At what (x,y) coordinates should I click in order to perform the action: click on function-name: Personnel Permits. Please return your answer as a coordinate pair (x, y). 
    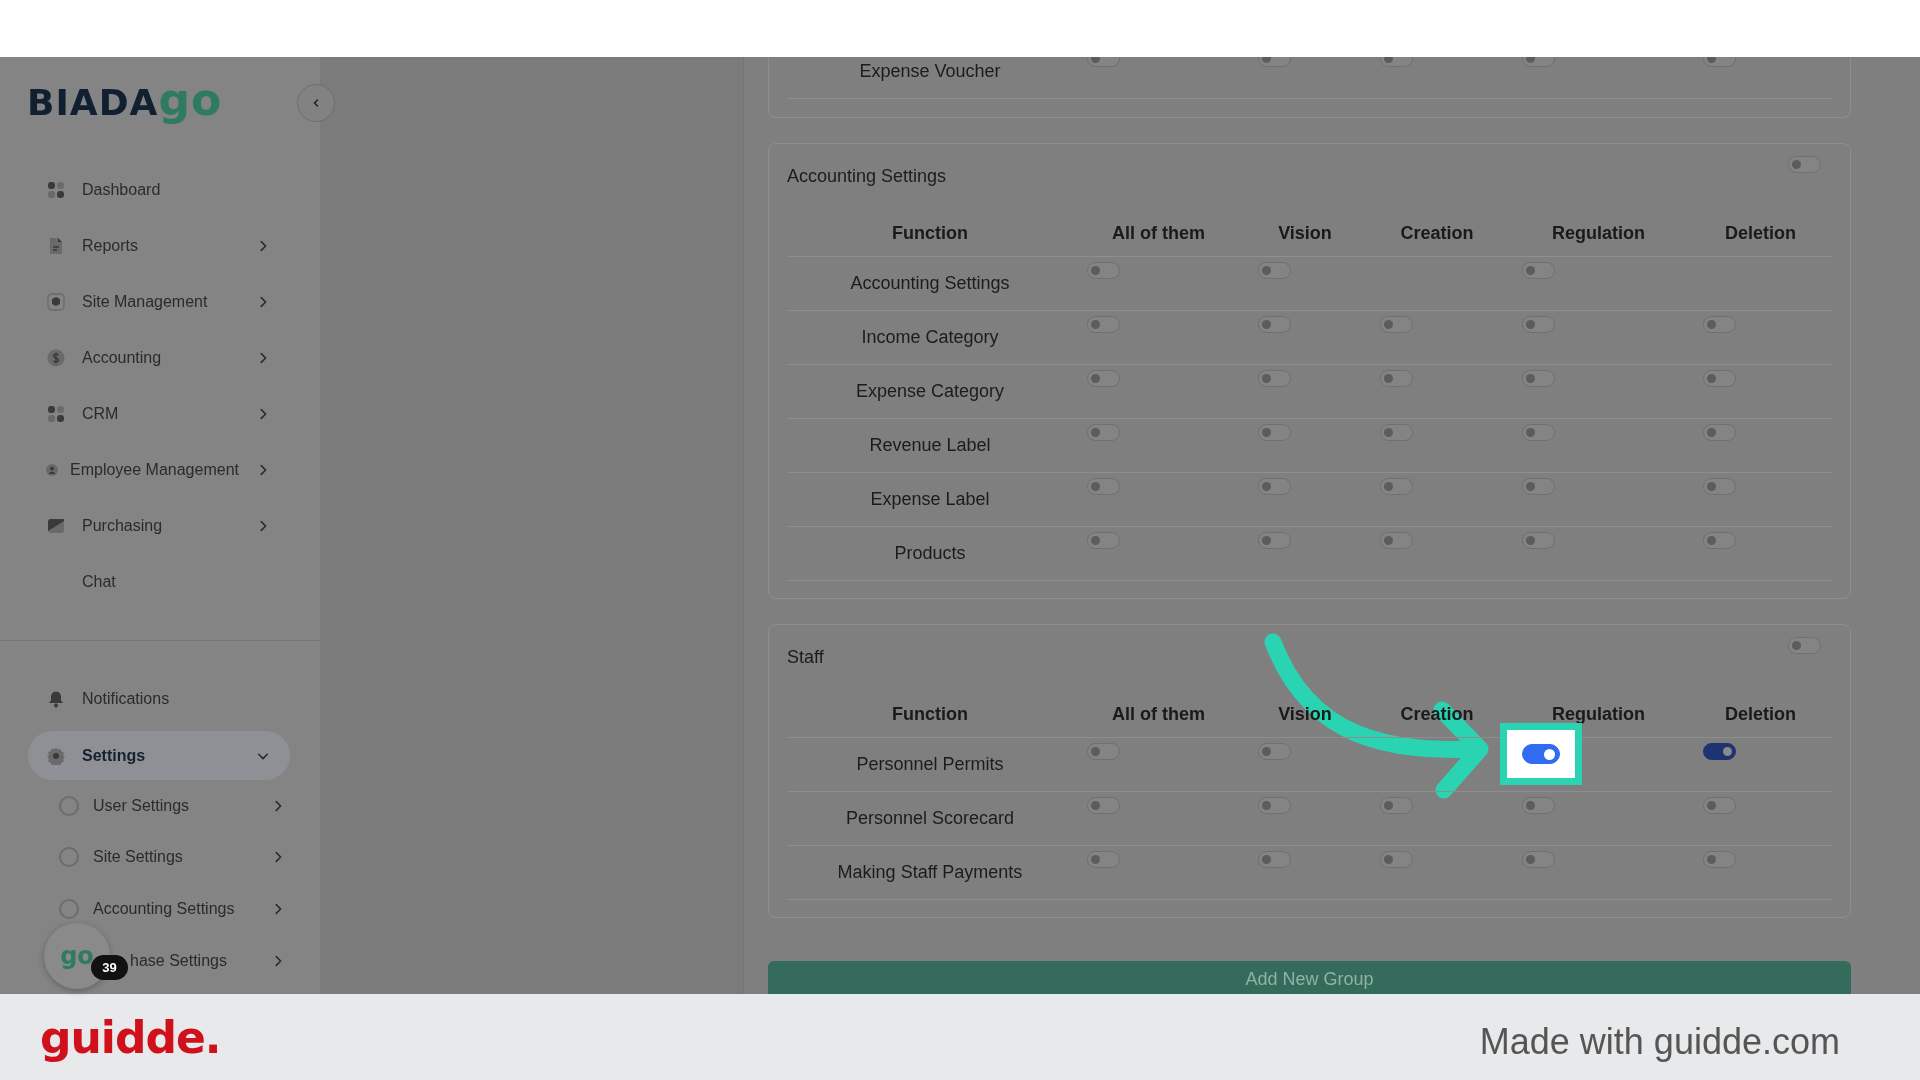
    Looking at the image, I should click on (930, 765).